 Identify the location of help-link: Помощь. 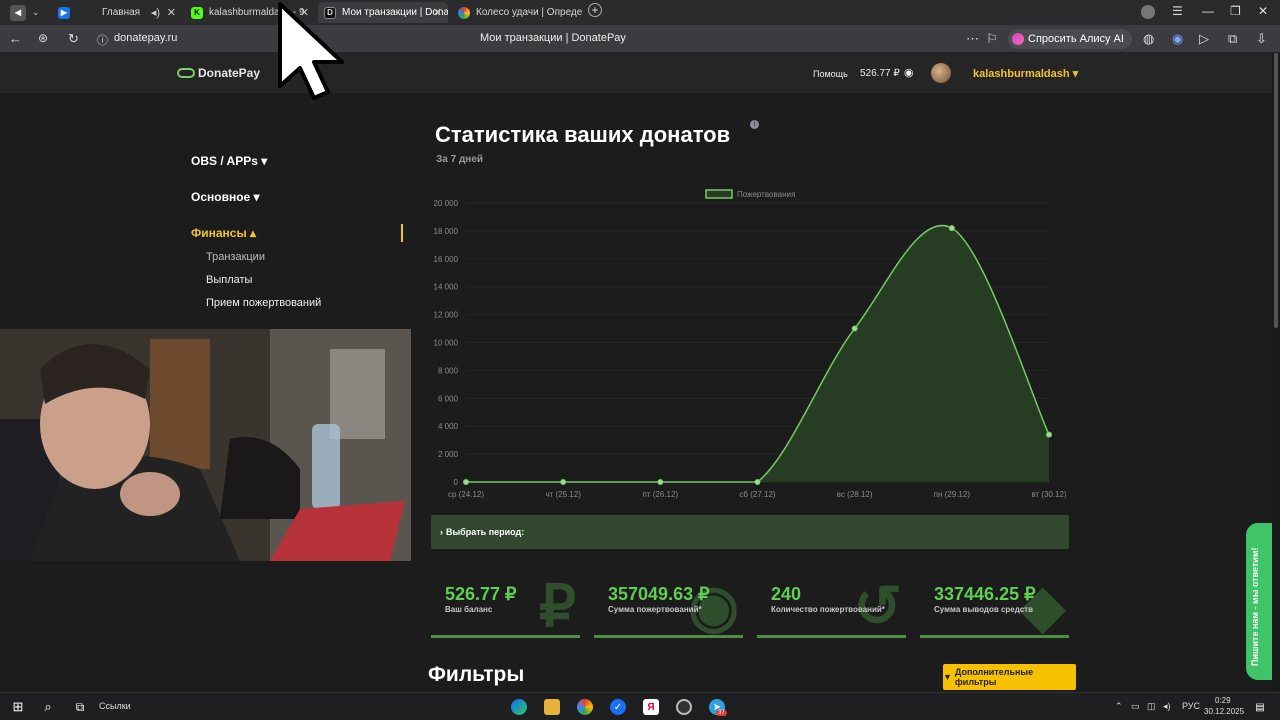
(830, 74).